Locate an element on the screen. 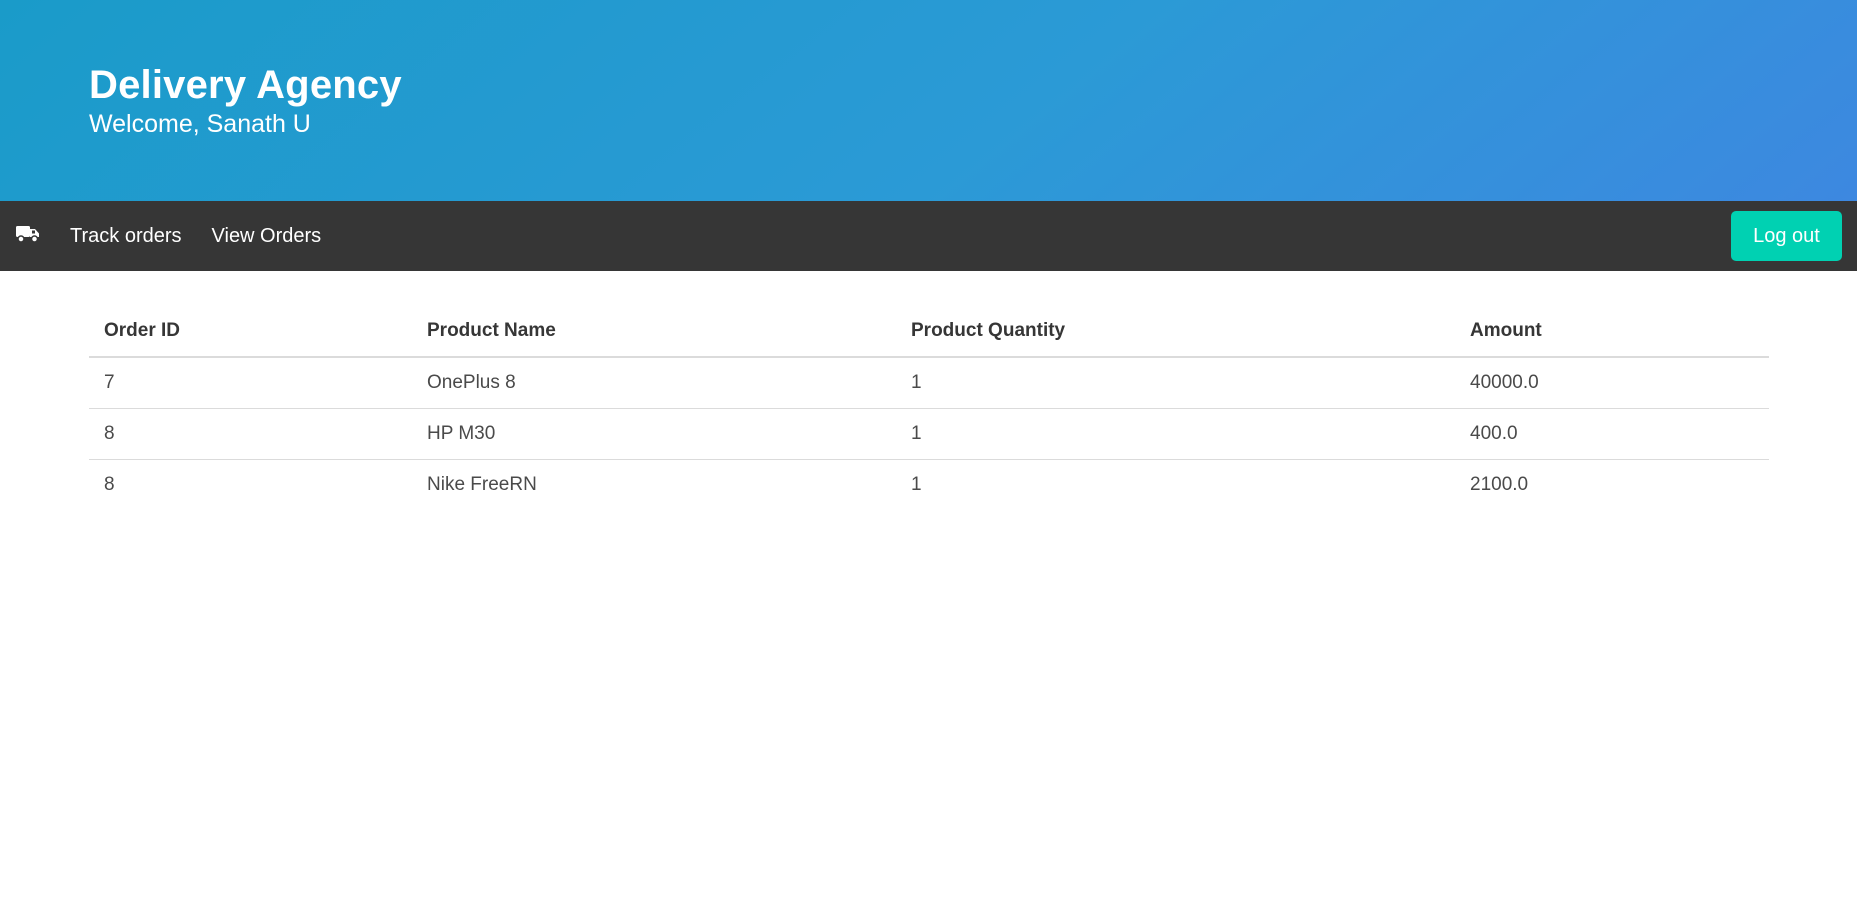 The image size is (1857, 923). table-row: 7 OnePlus 8 1 40000.0 is located at coordinates (929, 383).